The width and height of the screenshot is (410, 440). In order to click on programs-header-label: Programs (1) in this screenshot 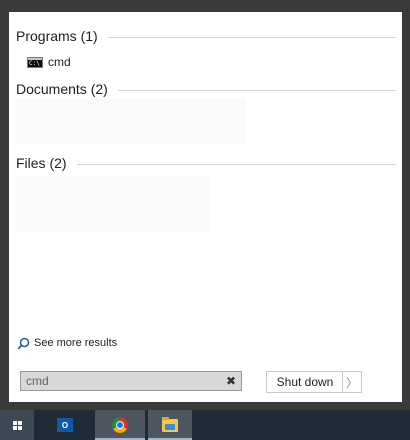, I will do `click(57, 36)`.